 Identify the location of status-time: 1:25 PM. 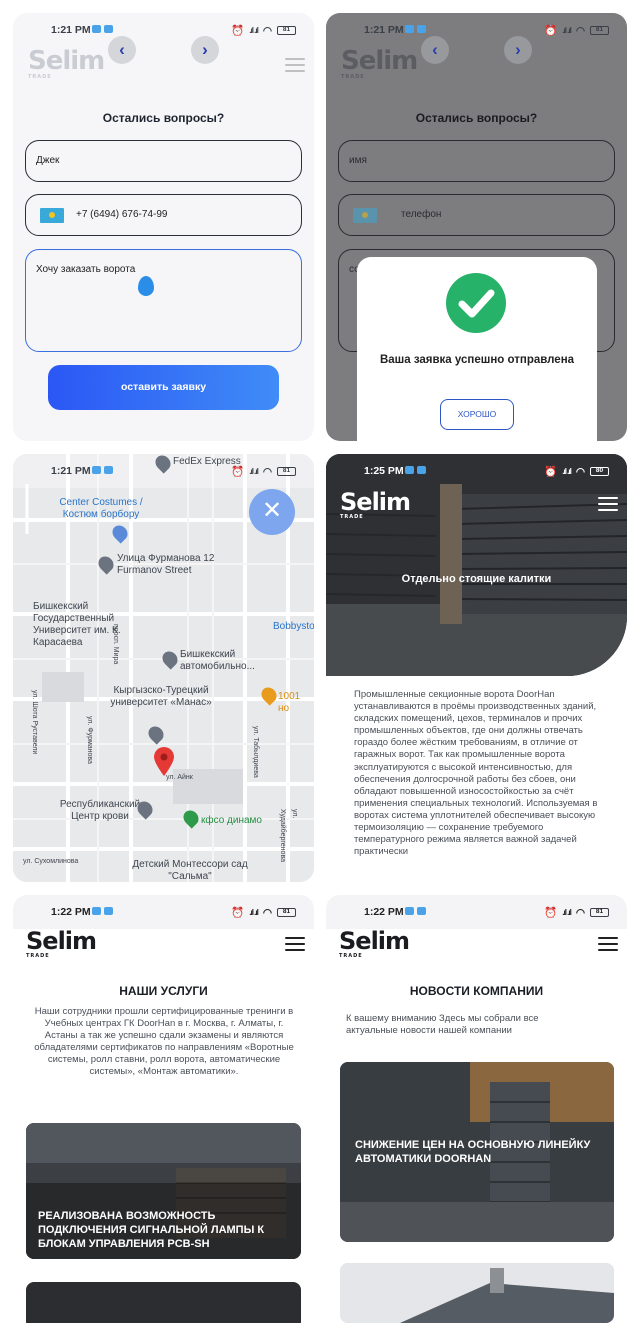
(384, 471).